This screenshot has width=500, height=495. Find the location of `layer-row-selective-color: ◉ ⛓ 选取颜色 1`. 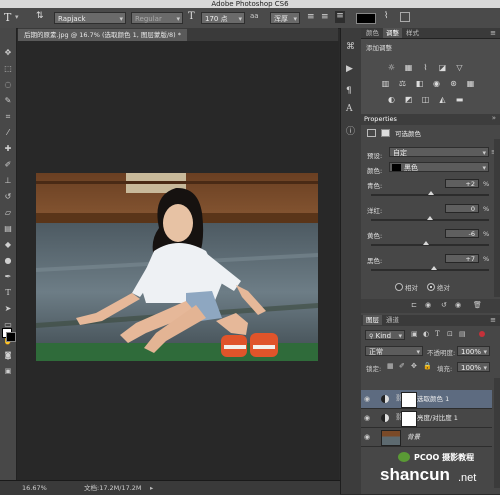

layer-row-selective-color: ◉ ⛓ 选取颜色 1 is located at coordinates (426, 399).